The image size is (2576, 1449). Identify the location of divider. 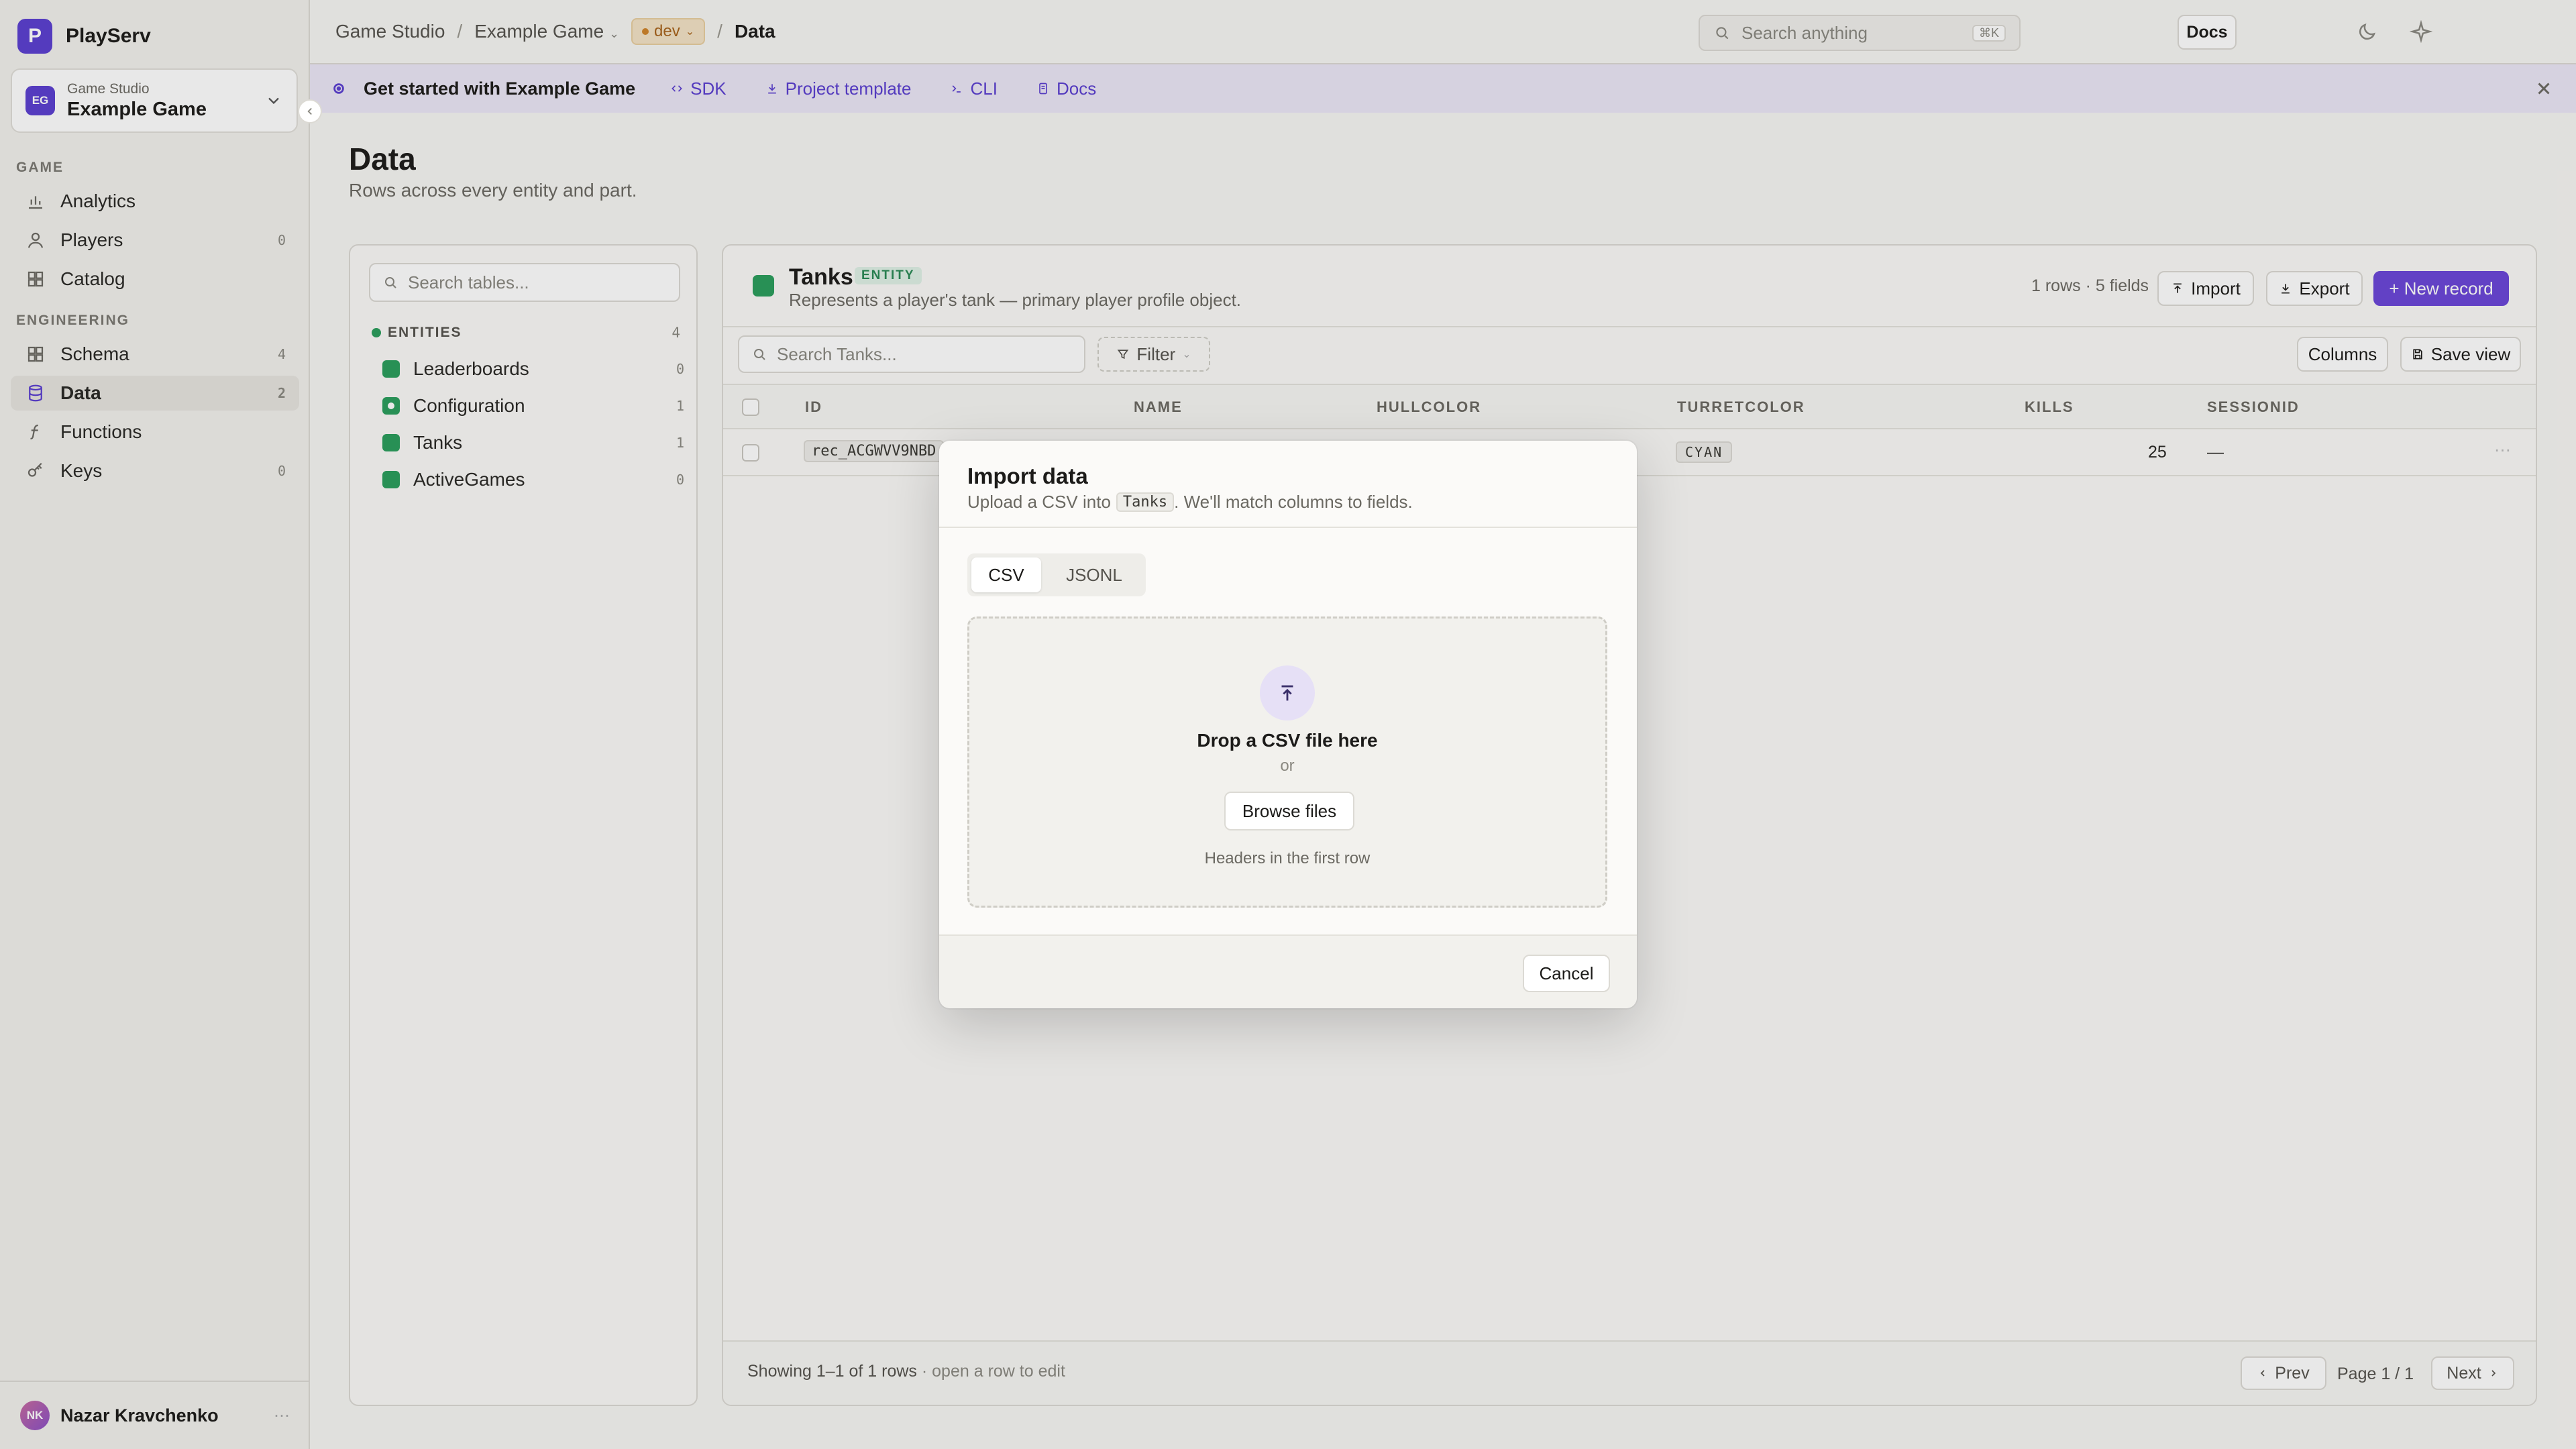
(1288, 527).